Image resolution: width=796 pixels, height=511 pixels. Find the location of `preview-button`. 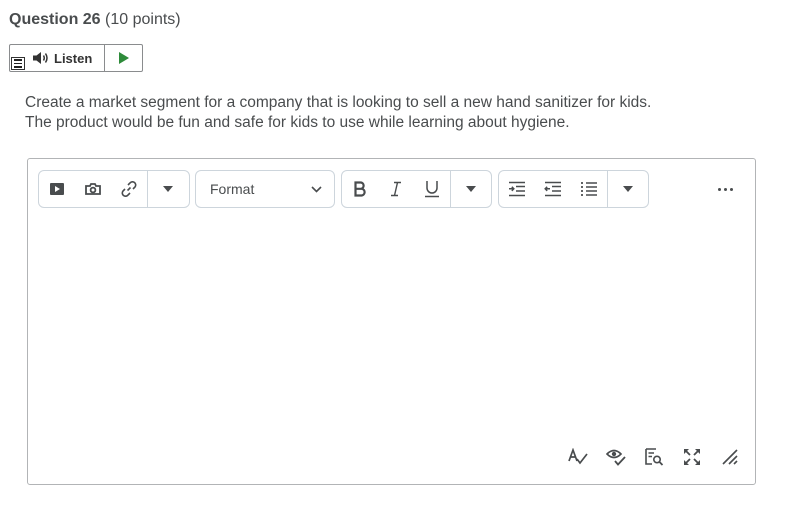

preview-button is located at coordinates (654, 457).